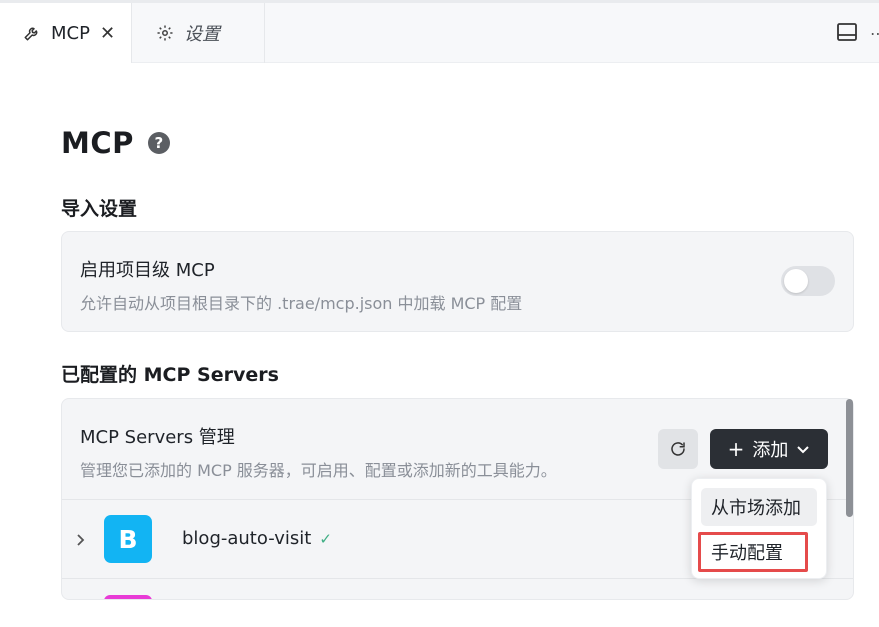 The image size is (879, 627). I want to click on help-icon: ?, so click(158, 143).